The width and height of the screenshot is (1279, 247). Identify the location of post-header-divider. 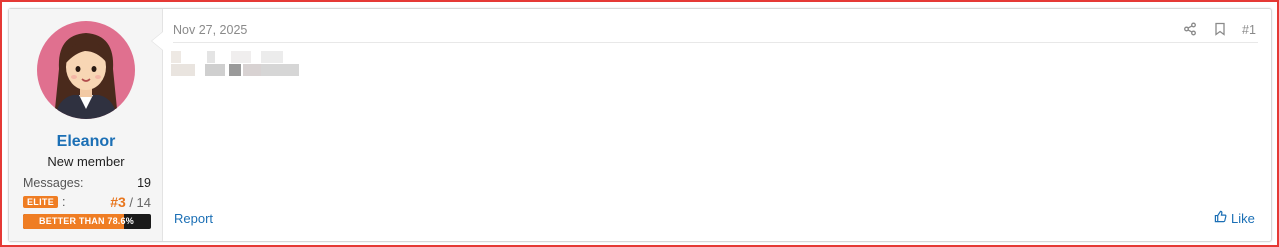
(715, 42).